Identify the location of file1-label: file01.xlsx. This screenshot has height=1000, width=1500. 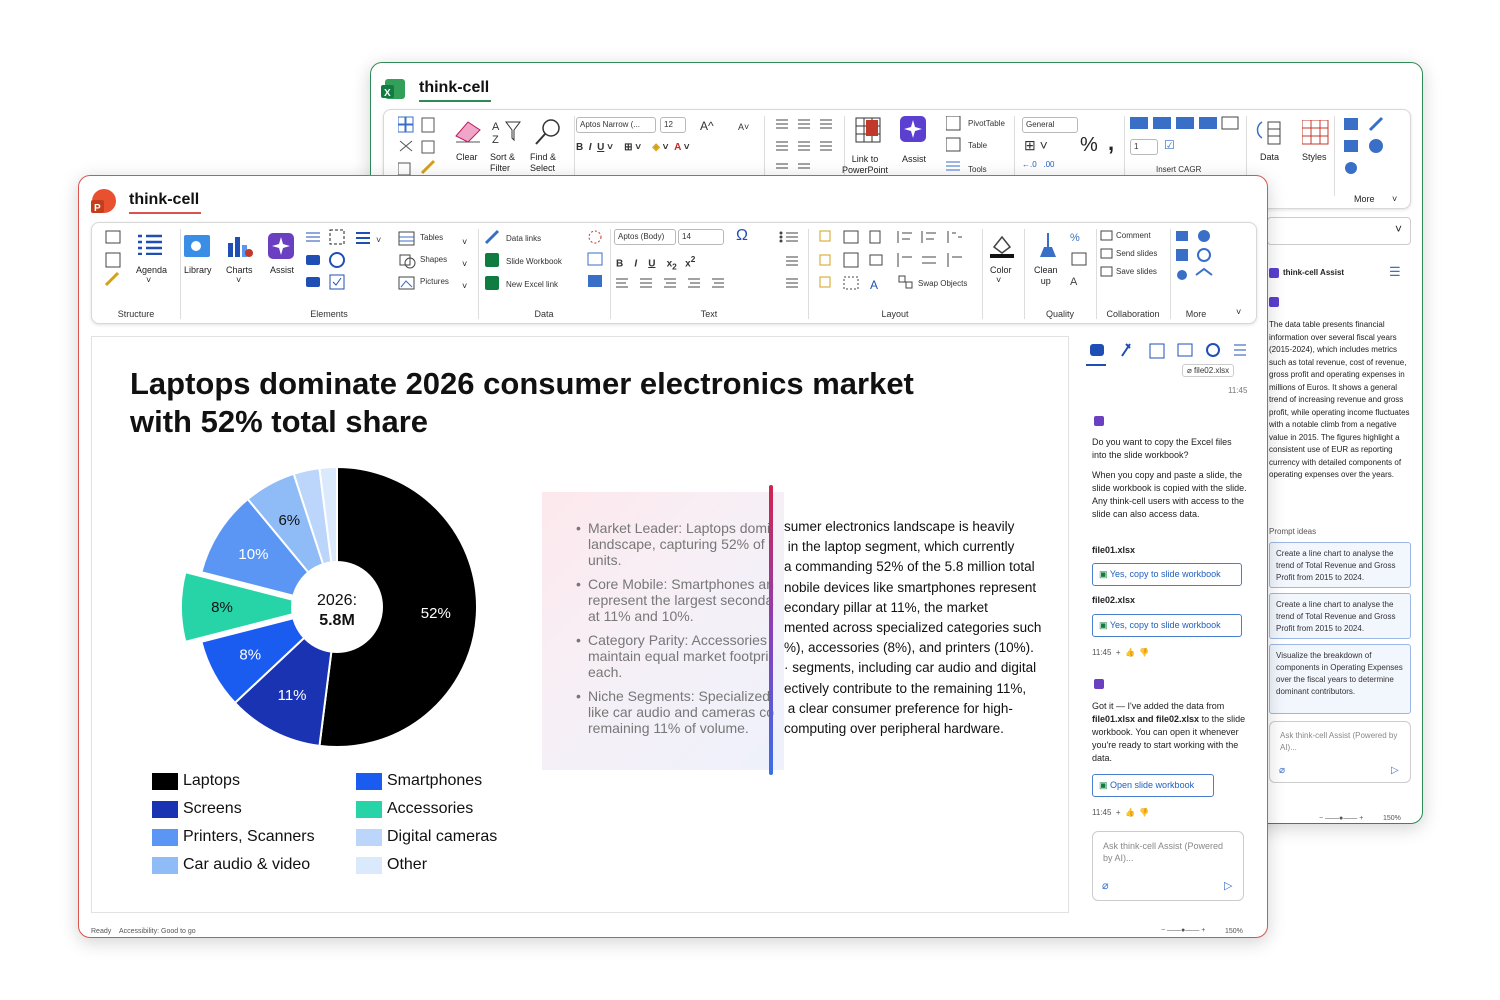
(1114, 550).